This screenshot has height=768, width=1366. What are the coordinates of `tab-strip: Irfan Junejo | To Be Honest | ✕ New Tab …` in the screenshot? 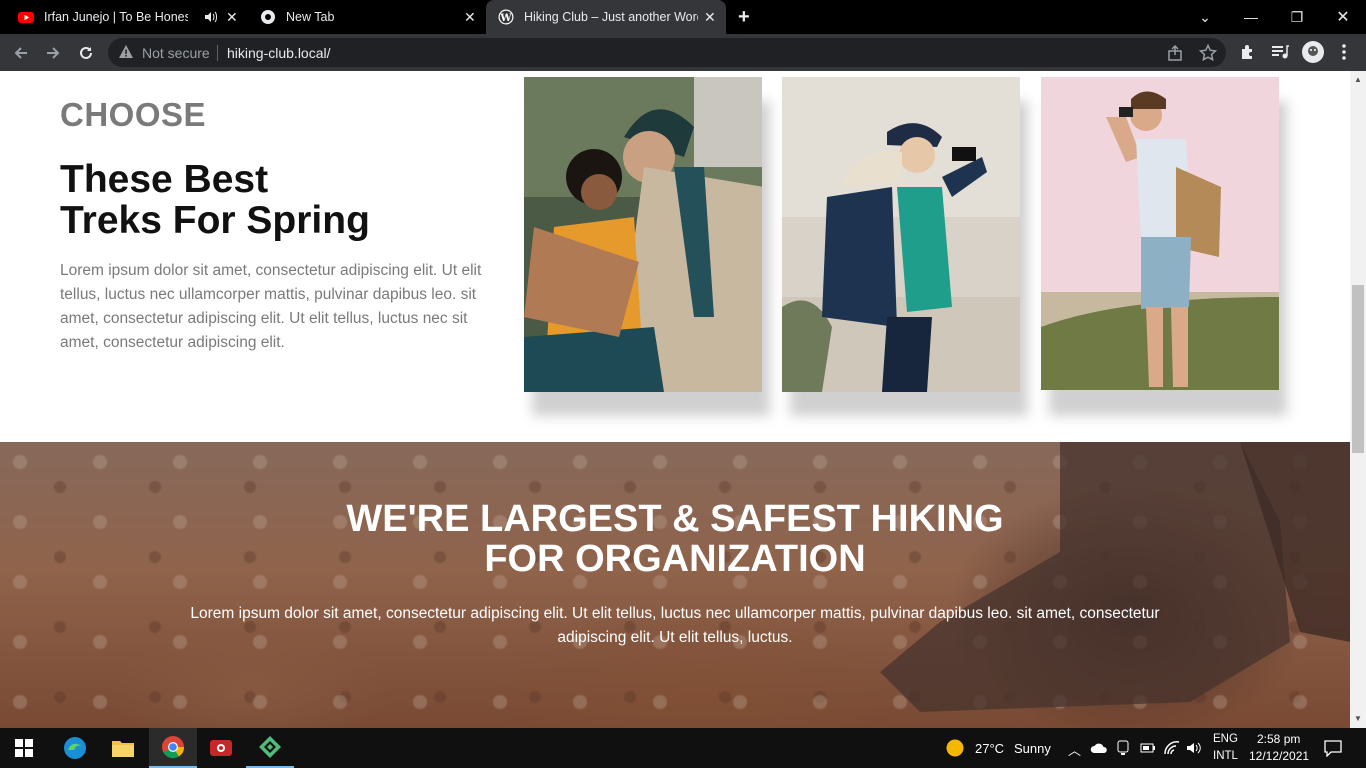 It's located at (683, 17).